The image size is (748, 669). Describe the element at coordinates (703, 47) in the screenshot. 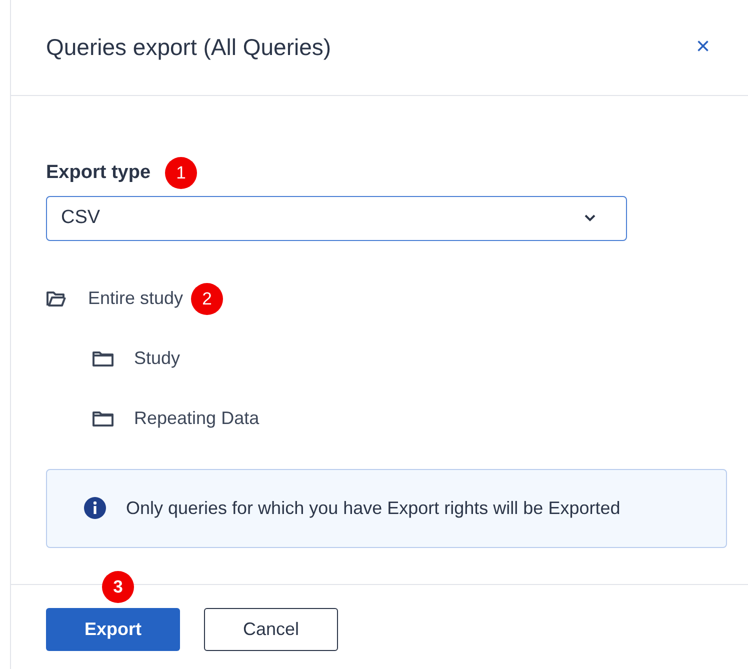

I see `close-button: ×` at that location.